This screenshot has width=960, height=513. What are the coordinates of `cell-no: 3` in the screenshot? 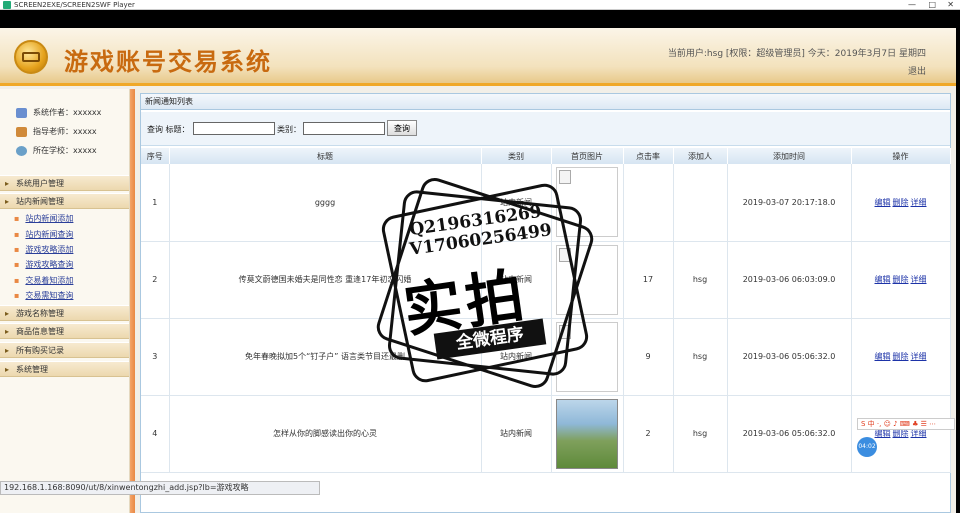 It's located at (155, 357).